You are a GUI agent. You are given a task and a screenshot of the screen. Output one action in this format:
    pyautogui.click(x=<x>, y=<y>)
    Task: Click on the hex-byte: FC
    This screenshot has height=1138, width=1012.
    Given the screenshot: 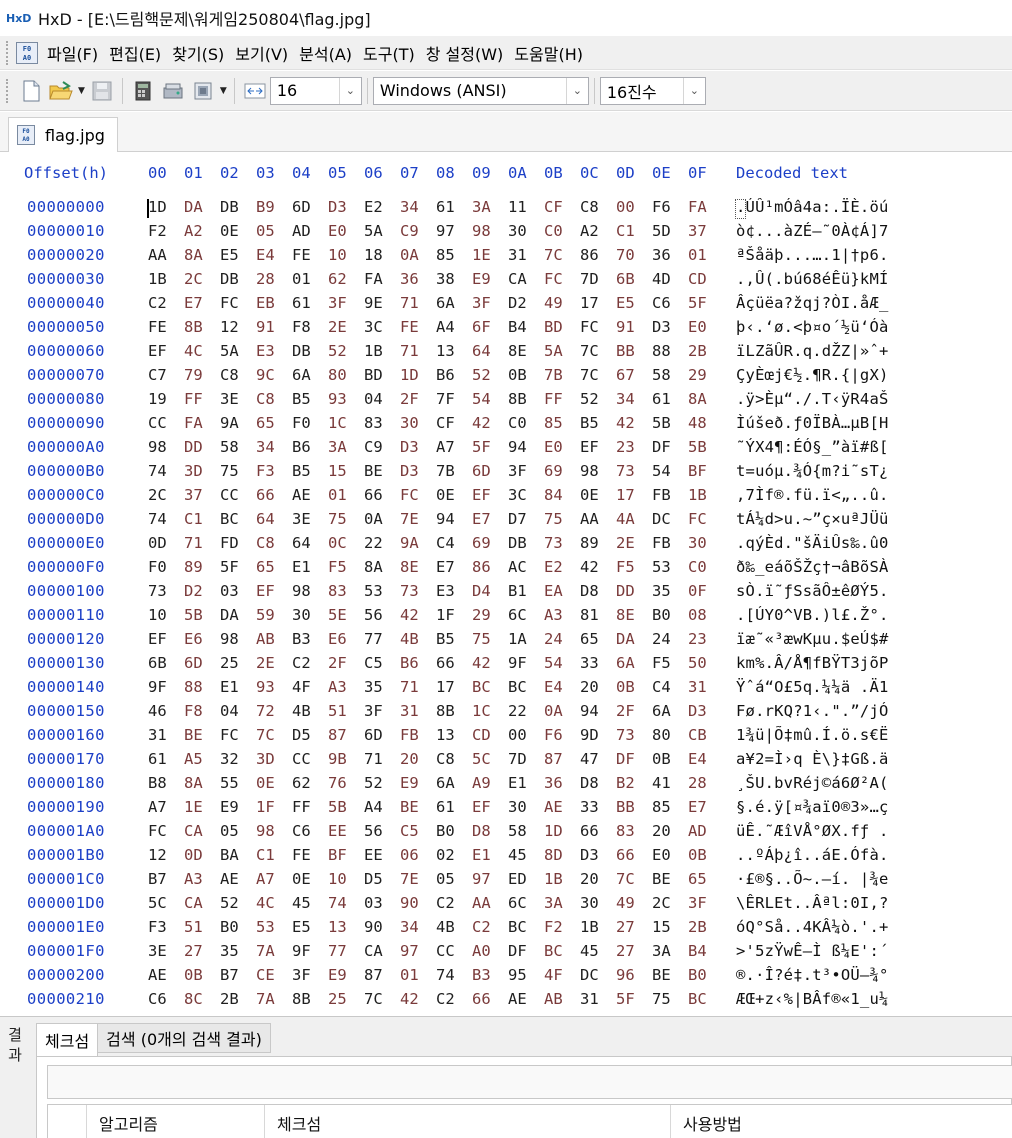 What is the action you would take?
    pyautogui.click(x=238, y=735)
    